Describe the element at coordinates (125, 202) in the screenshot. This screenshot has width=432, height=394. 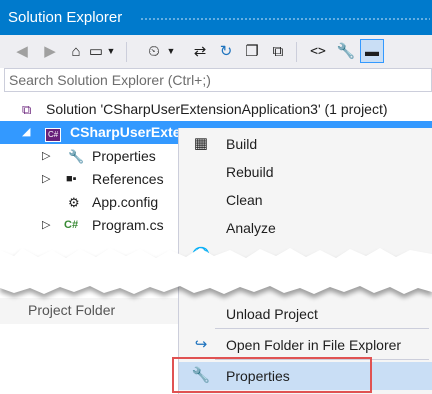
I see `tree-item-label: App.config` at that location.